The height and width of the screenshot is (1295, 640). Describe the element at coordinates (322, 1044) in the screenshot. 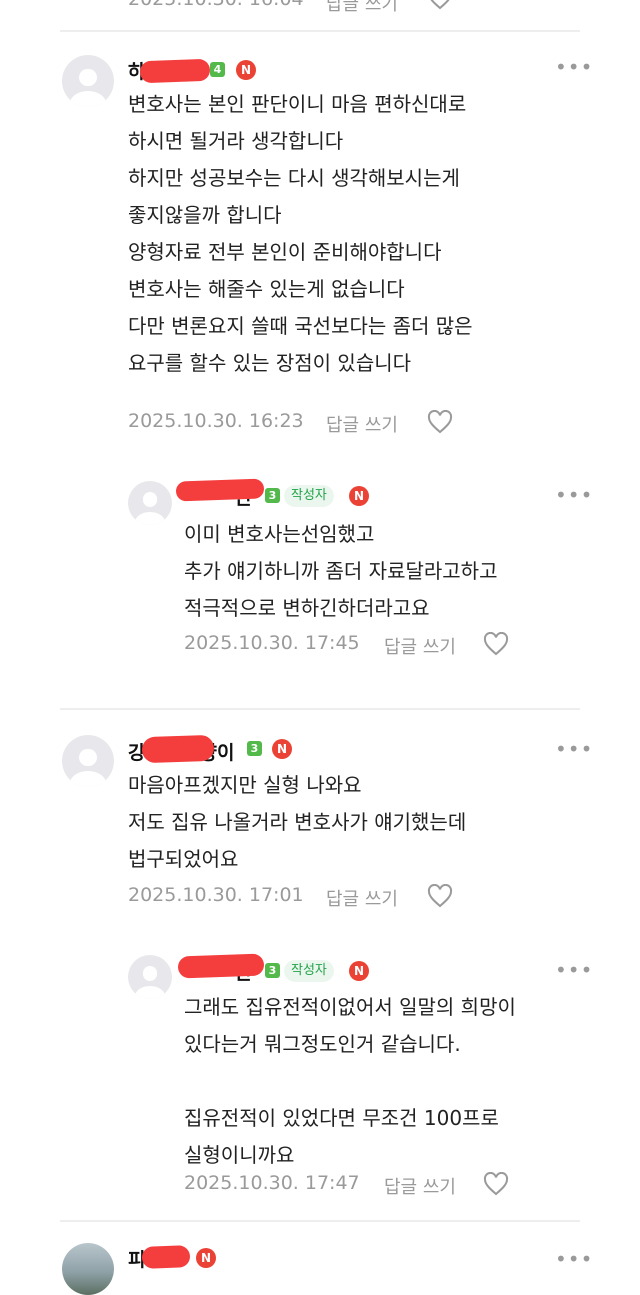

I see `comment-line: 있다는거 뭐그정도인거 같습니다.` at that location.